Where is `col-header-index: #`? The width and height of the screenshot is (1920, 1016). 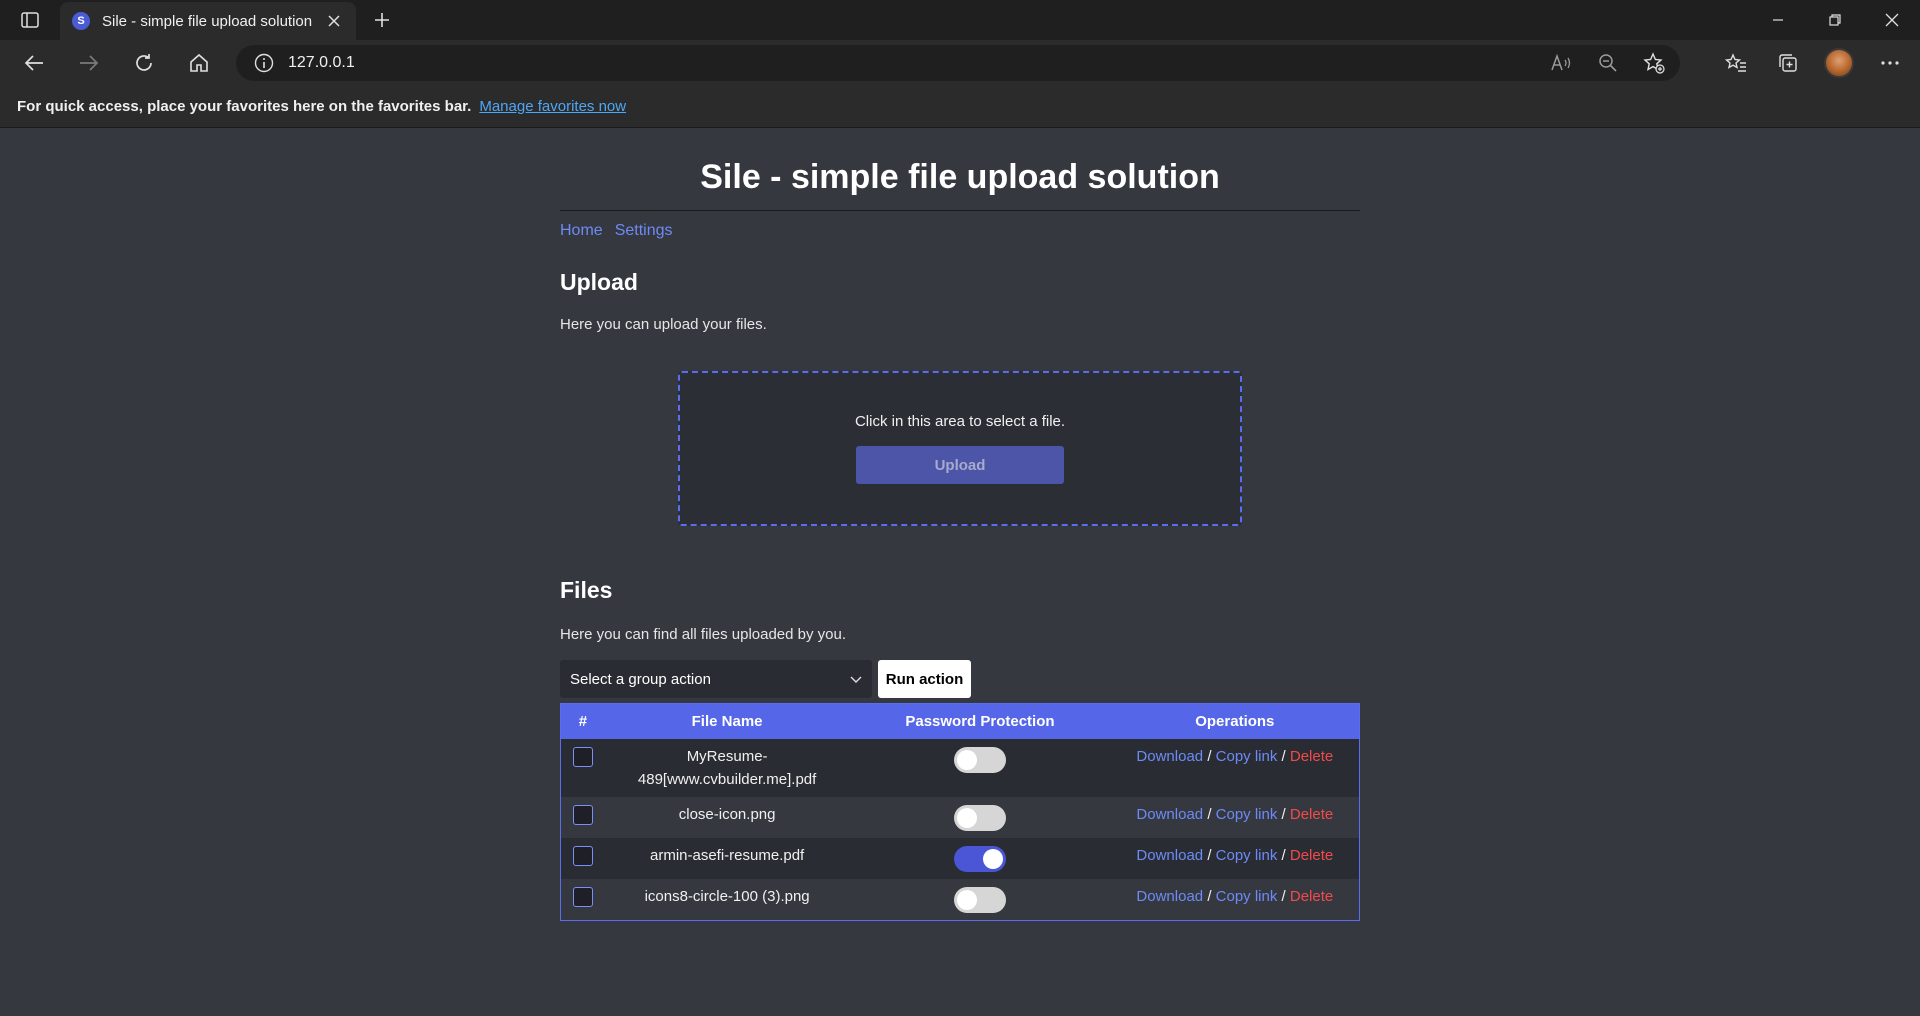 col-header-index: # is located at coordinates (583, 721).